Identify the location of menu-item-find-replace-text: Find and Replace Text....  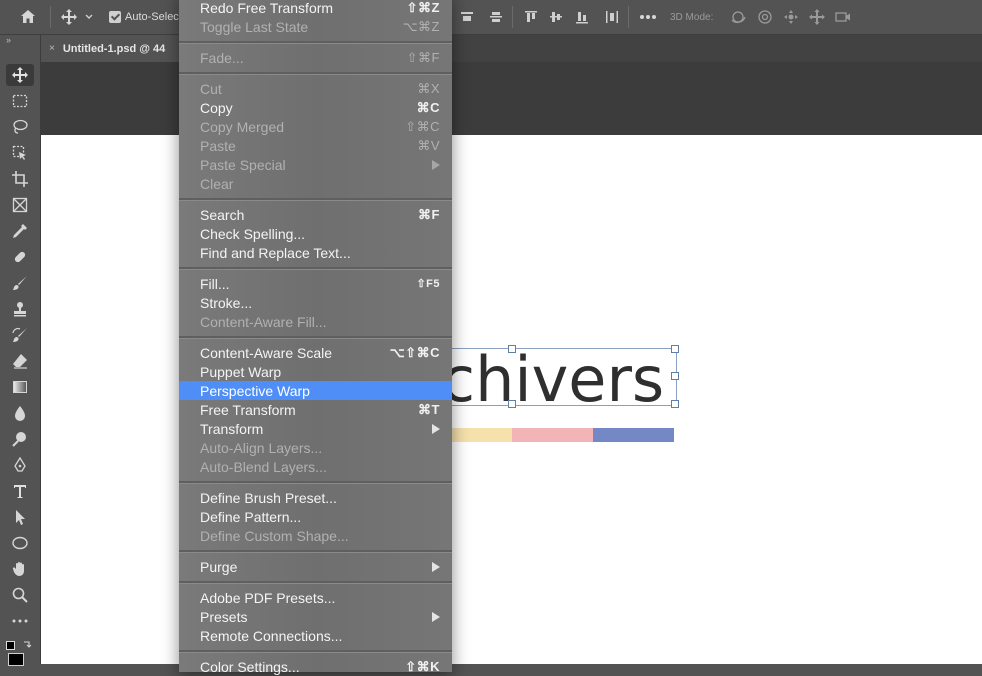
(315, 252).